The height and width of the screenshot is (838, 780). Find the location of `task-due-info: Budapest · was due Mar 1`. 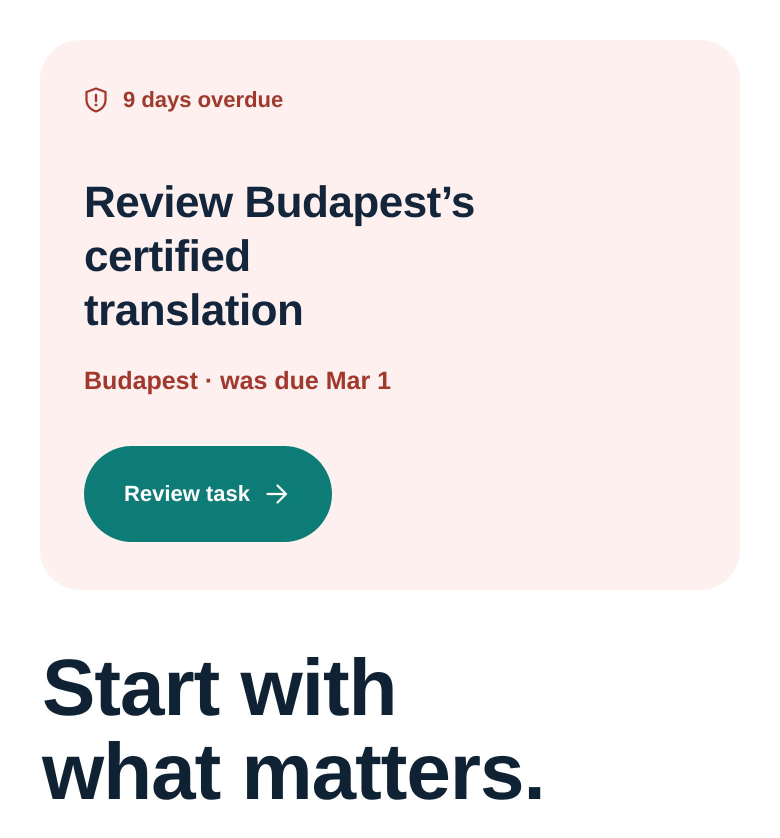

task-due-info: Budapest · was due Mar 1 is located at coordinates (238, 381).